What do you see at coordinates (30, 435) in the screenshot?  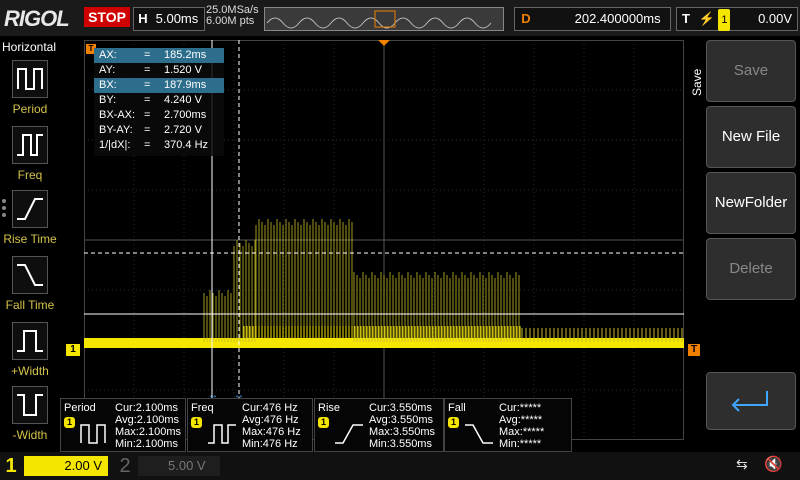 I see `menu-item-label: -Width` at bounding box center [30, 435].